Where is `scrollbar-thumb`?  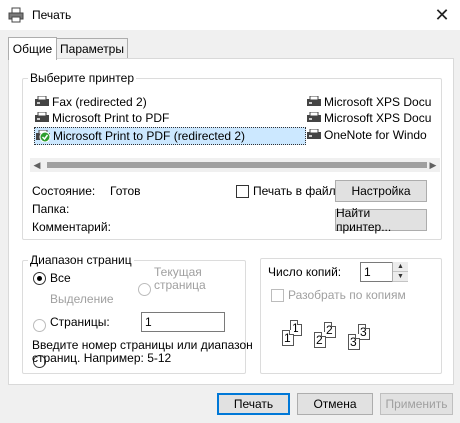
scrollbar-thumb is located at coordinates (237, 165).